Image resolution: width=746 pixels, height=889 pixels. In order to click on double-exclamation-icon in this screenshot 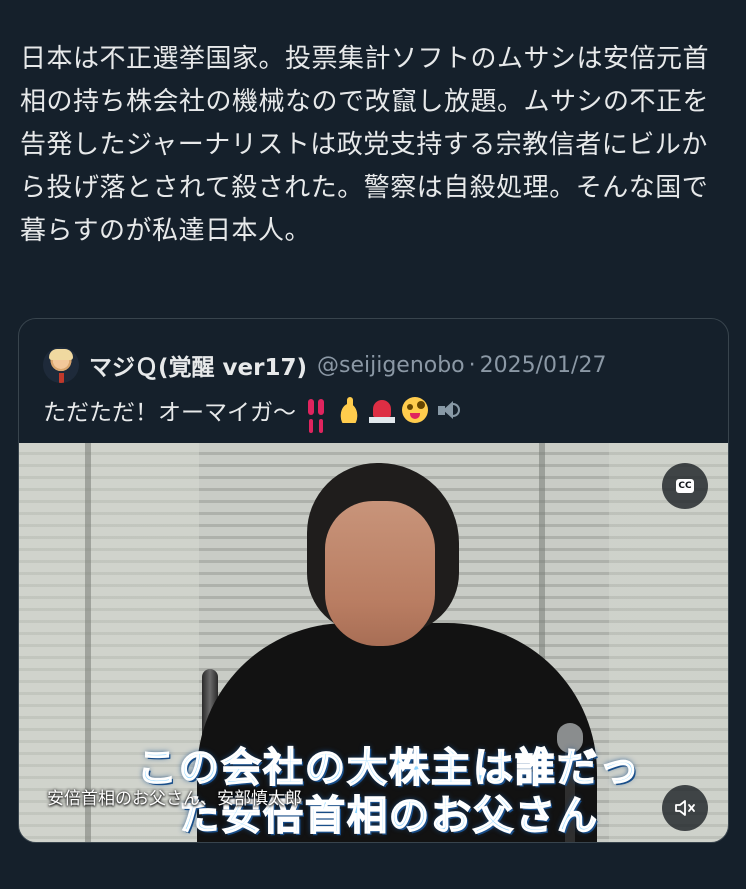, I will do `click(316, 410)`.